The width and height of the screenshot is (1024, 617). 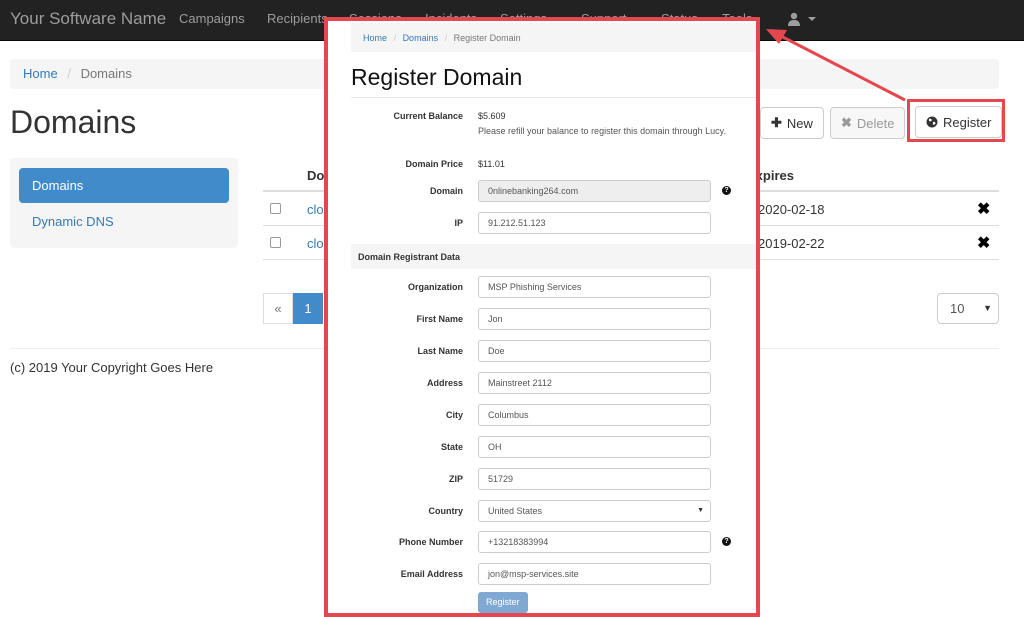 What do you see at coordinates (297, 18) in the screenshot?
I see `nav-recipients: Recipients` at bounding box center [297, 18].